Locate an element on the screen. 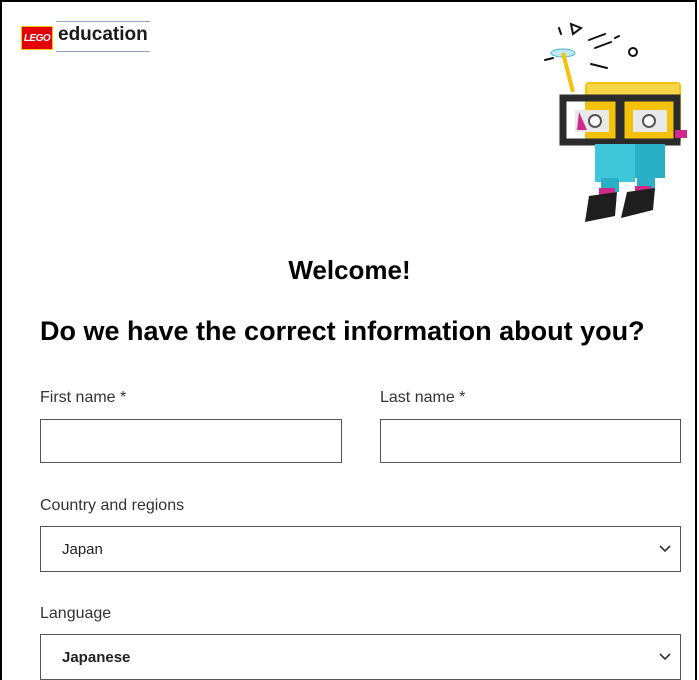 Image resolution: width=699 pixels, height=680 pixels. country-value: Japan is located at coordinates (82, 549).